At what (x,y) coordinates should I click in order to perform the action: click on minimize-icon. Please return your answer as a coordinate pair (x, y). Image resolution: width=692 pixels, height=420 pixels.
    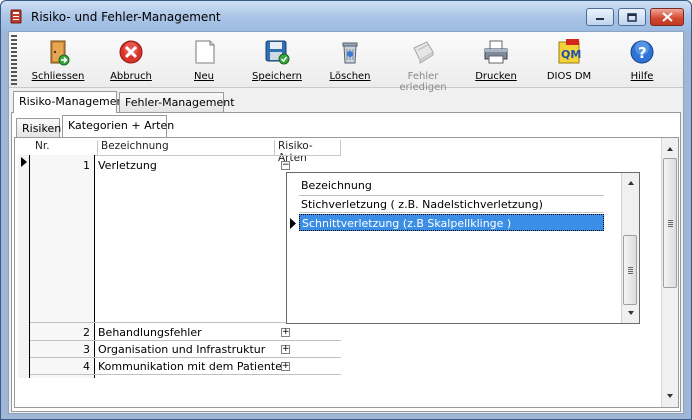
    Looking at the image, I should click on (600, 19).